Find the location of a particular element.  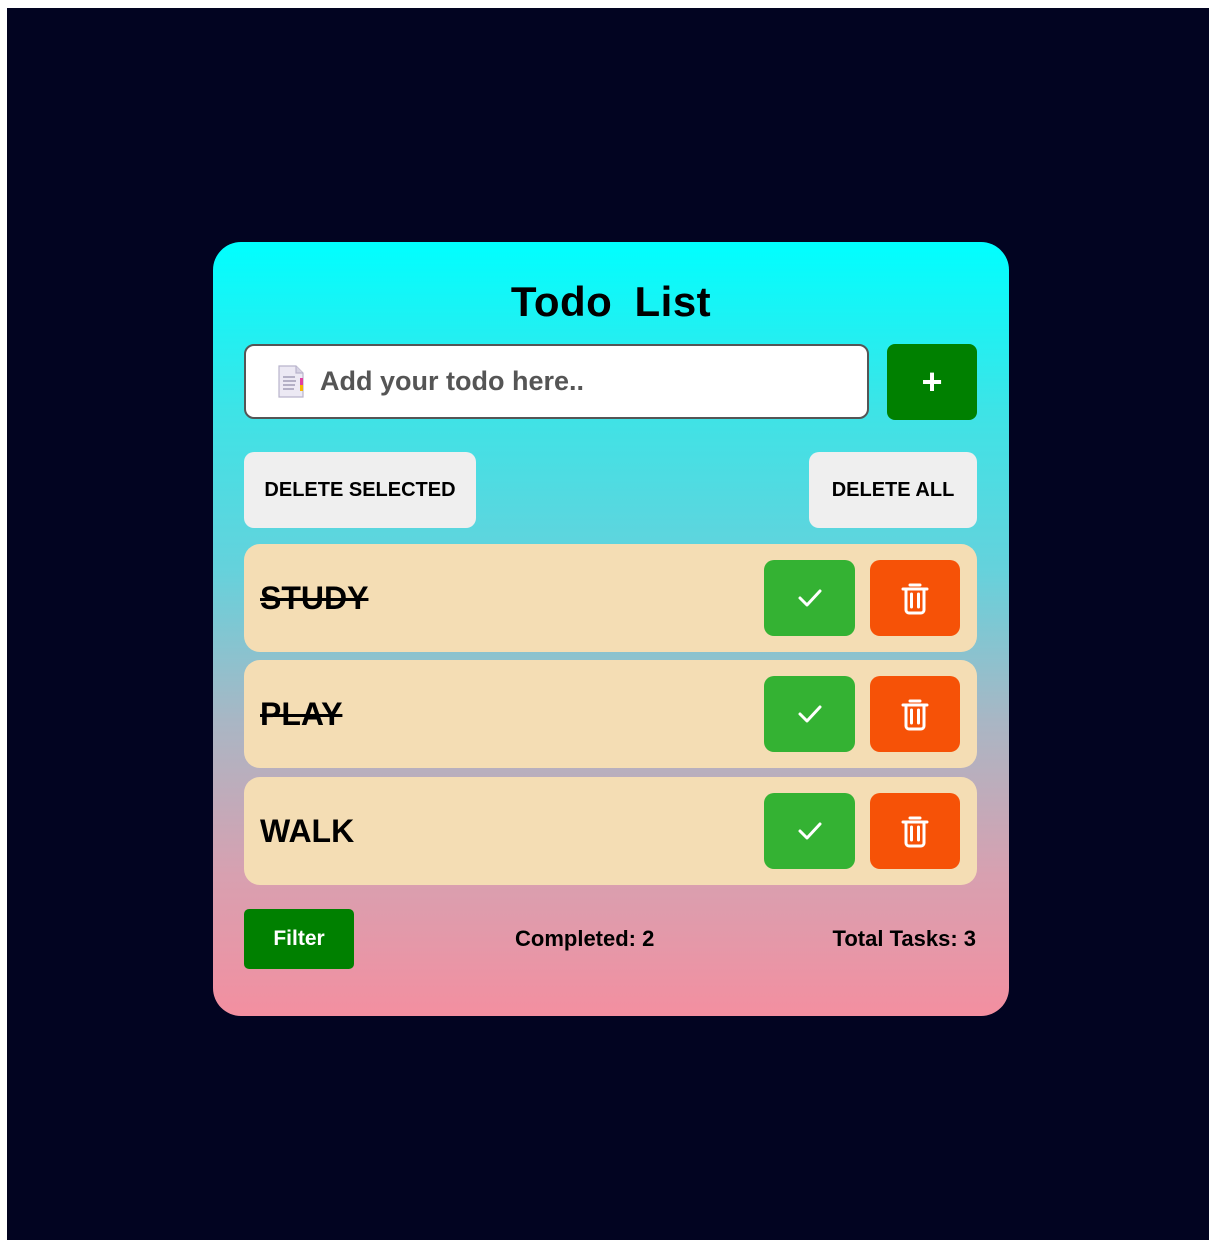

todo-input-container is located at coordinates (556, 381).